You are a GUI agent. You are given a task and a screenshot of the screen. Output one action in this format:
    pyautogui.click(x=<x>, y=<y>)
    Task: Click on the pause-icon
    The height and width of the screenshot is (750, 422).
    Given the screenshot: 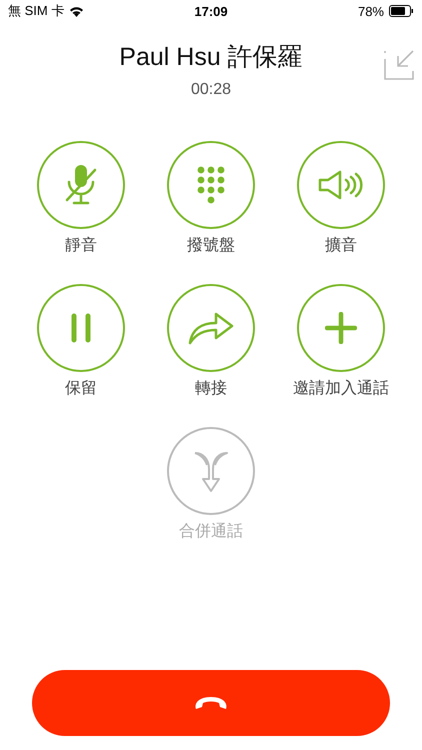 What is the action you would take?
    pyautogui.click(x=81, y=328)
    